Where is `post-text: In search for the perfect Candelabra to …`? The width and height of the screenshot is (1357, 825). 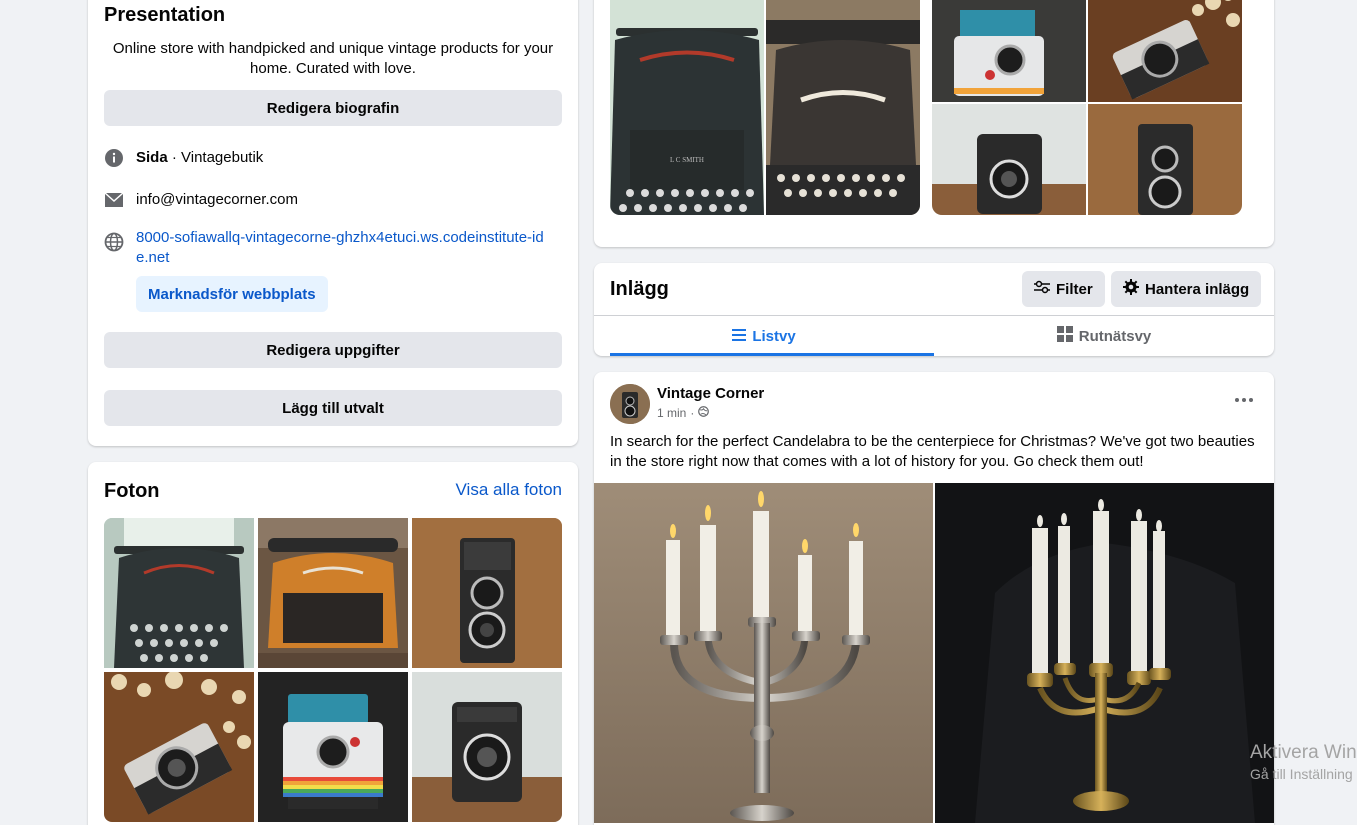 post-text: In search for the perfect Candelabra to … is located at coordinates (932, 451).